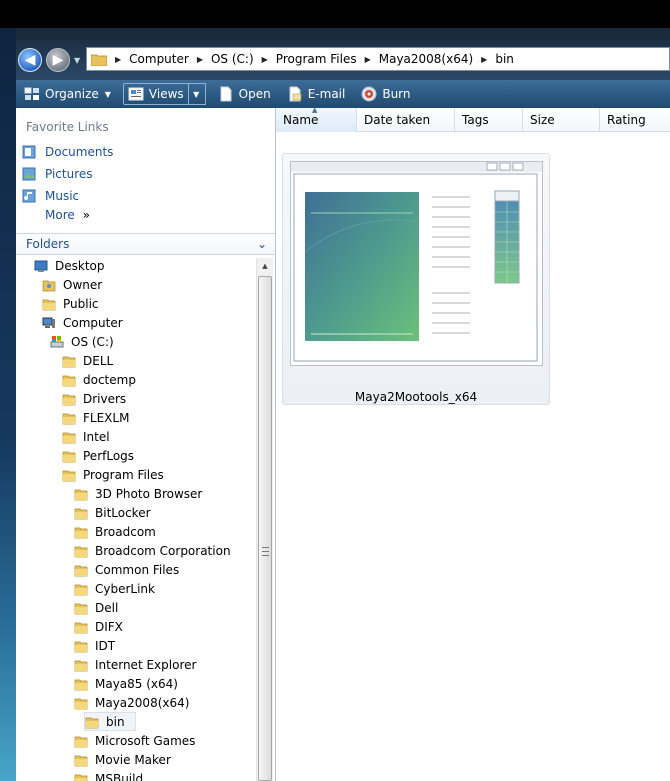 This screenshot has height=781, width=670. I want to click on tree-item-label: 3D Photo Browser, so click(149, 493).